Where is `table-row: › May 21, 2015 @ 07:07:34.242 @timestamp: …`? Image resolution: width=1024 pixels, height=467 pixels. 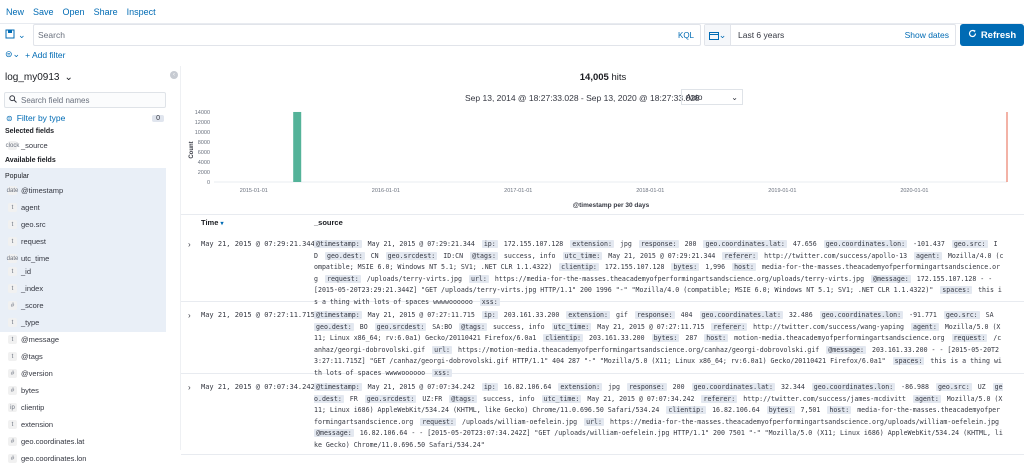 table-row: › May 21, 2015 @ 07:07:34.242 @timestamp: … is located at coordinates (602, 415).